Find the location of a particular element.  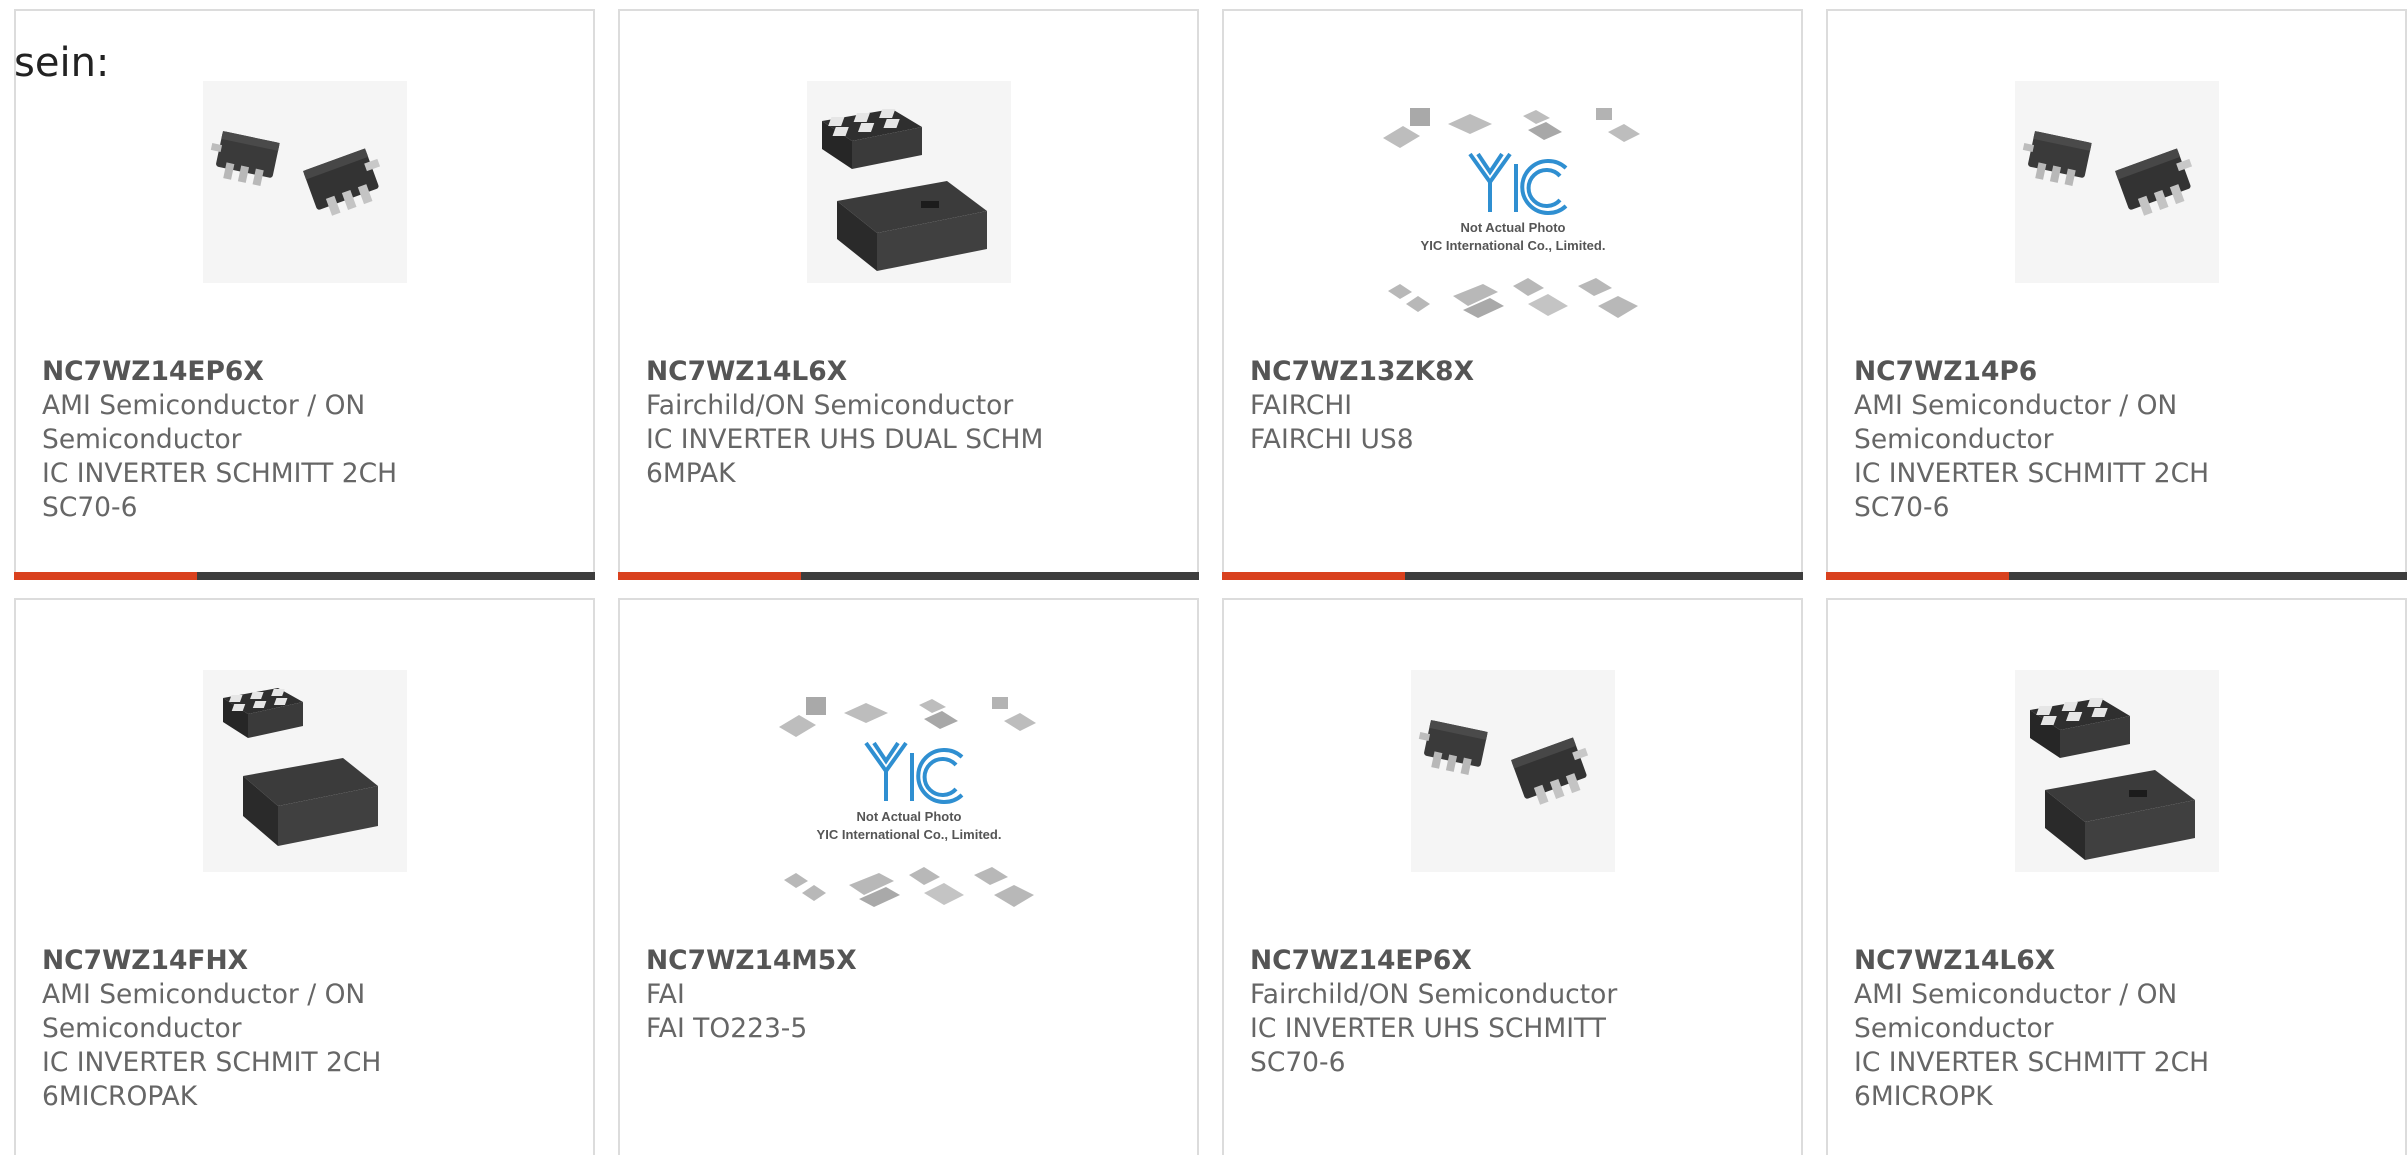

description: IC INVERTER UHS DUAL SCHM is located at coordinates (845, 439).